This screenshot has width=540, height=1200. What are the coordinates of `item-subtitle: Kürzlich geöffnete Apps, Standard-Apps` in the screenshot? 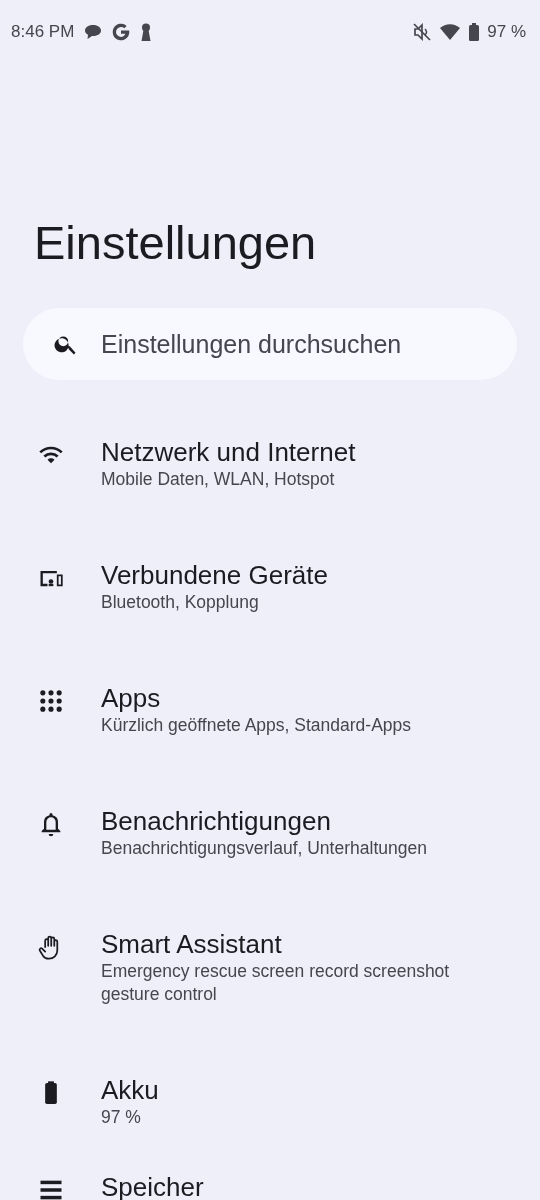 It's located at (256, 725).